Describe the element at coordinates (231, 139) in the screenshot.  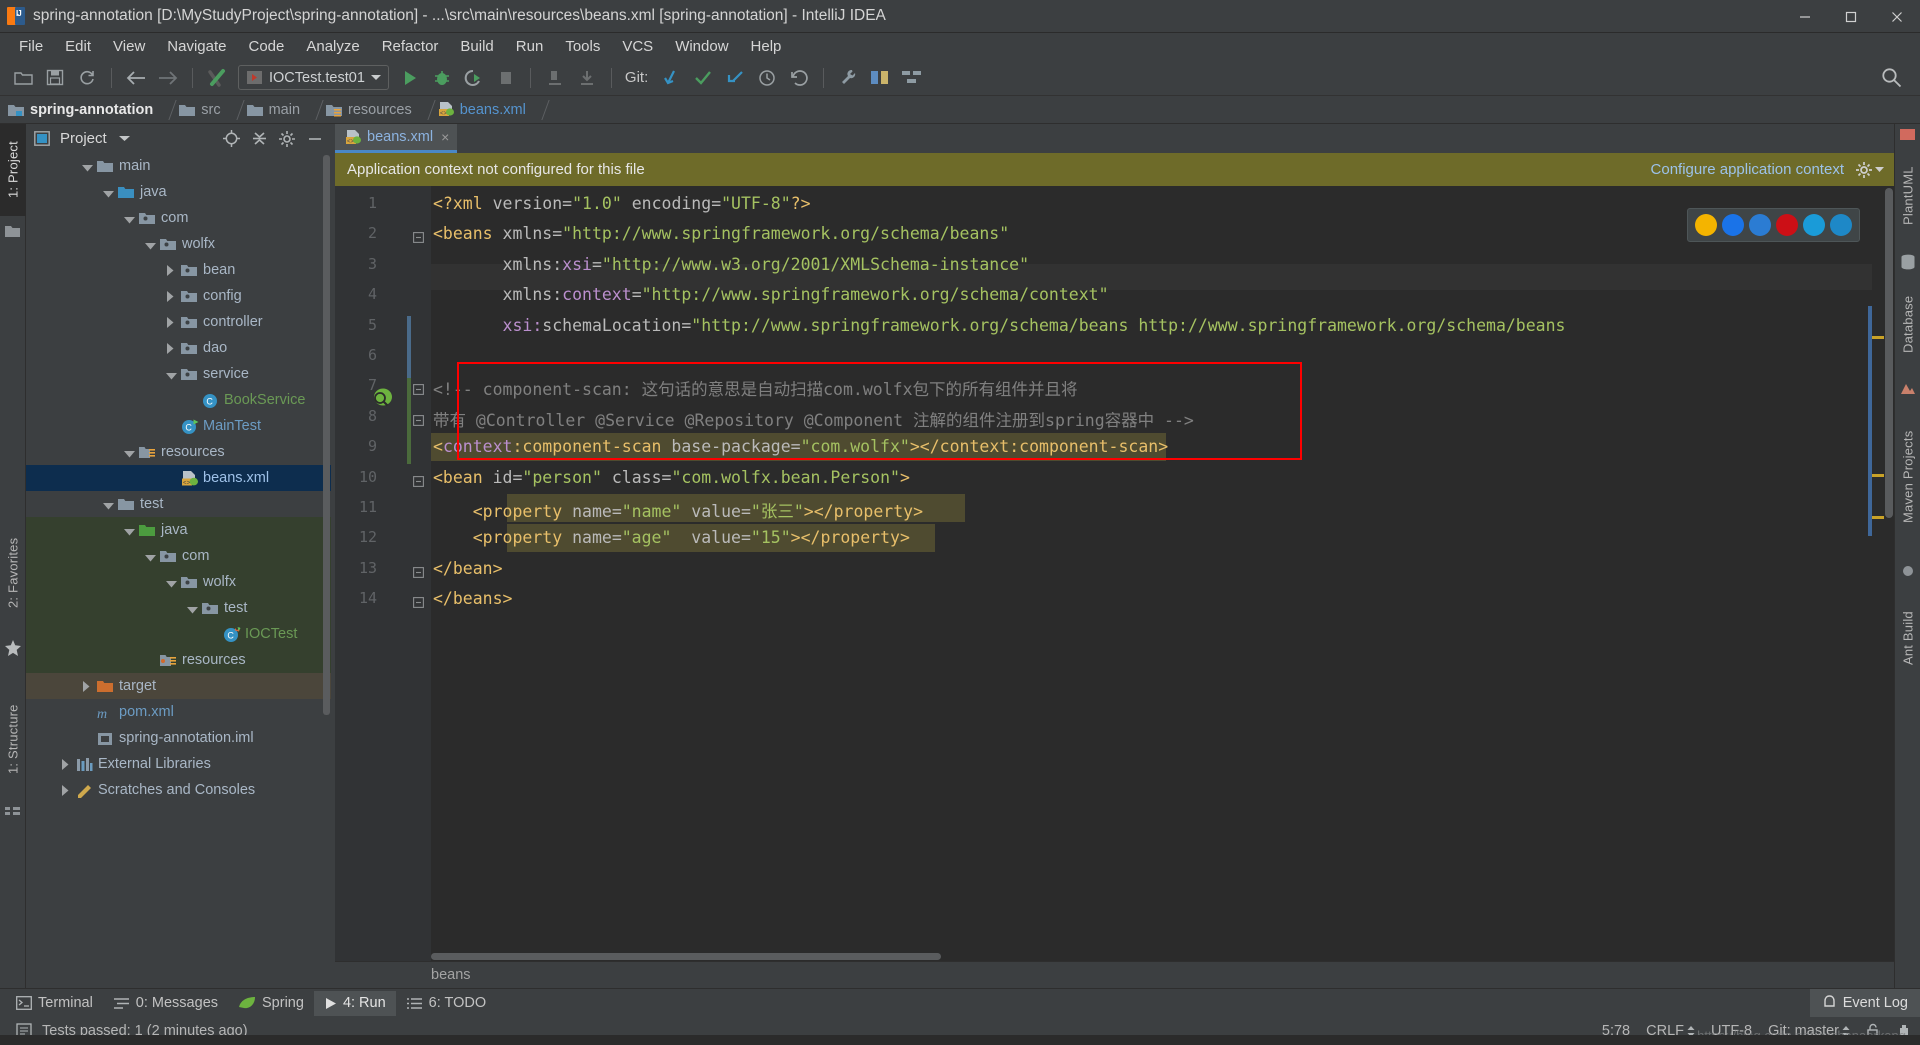
I see `locate-icon` at that location.